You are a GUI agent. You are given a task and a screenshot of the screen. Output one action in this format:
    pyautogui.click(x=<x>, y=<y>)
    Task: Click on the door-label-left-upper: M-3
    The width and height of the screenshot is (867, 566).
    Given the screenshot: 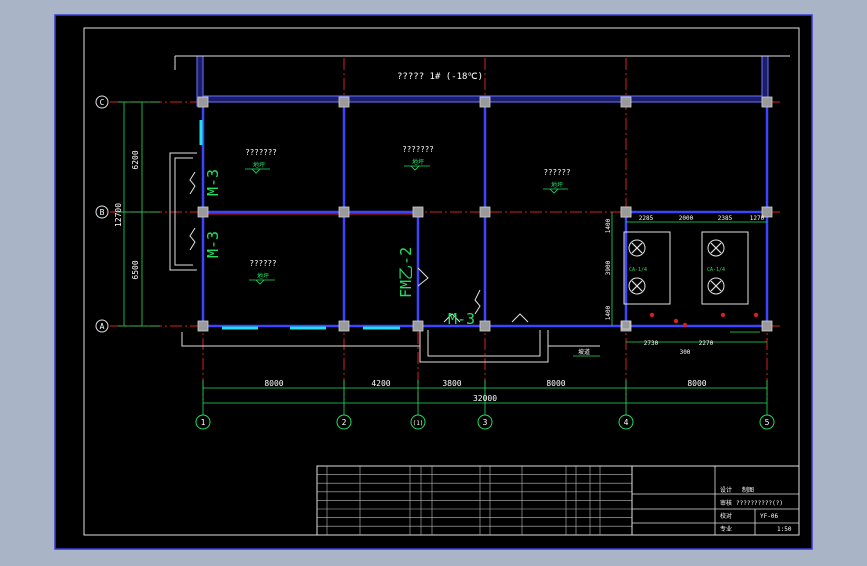 What is the action you would take?
    pyautogui.click(x=213, y=182)
    